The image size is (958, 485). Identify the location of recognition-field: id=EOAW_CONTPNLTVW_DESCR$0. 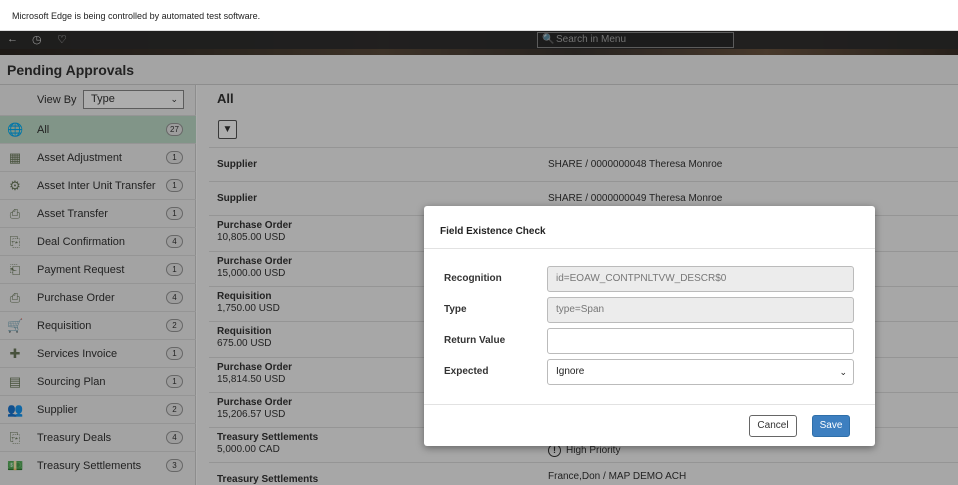
(700, 279).